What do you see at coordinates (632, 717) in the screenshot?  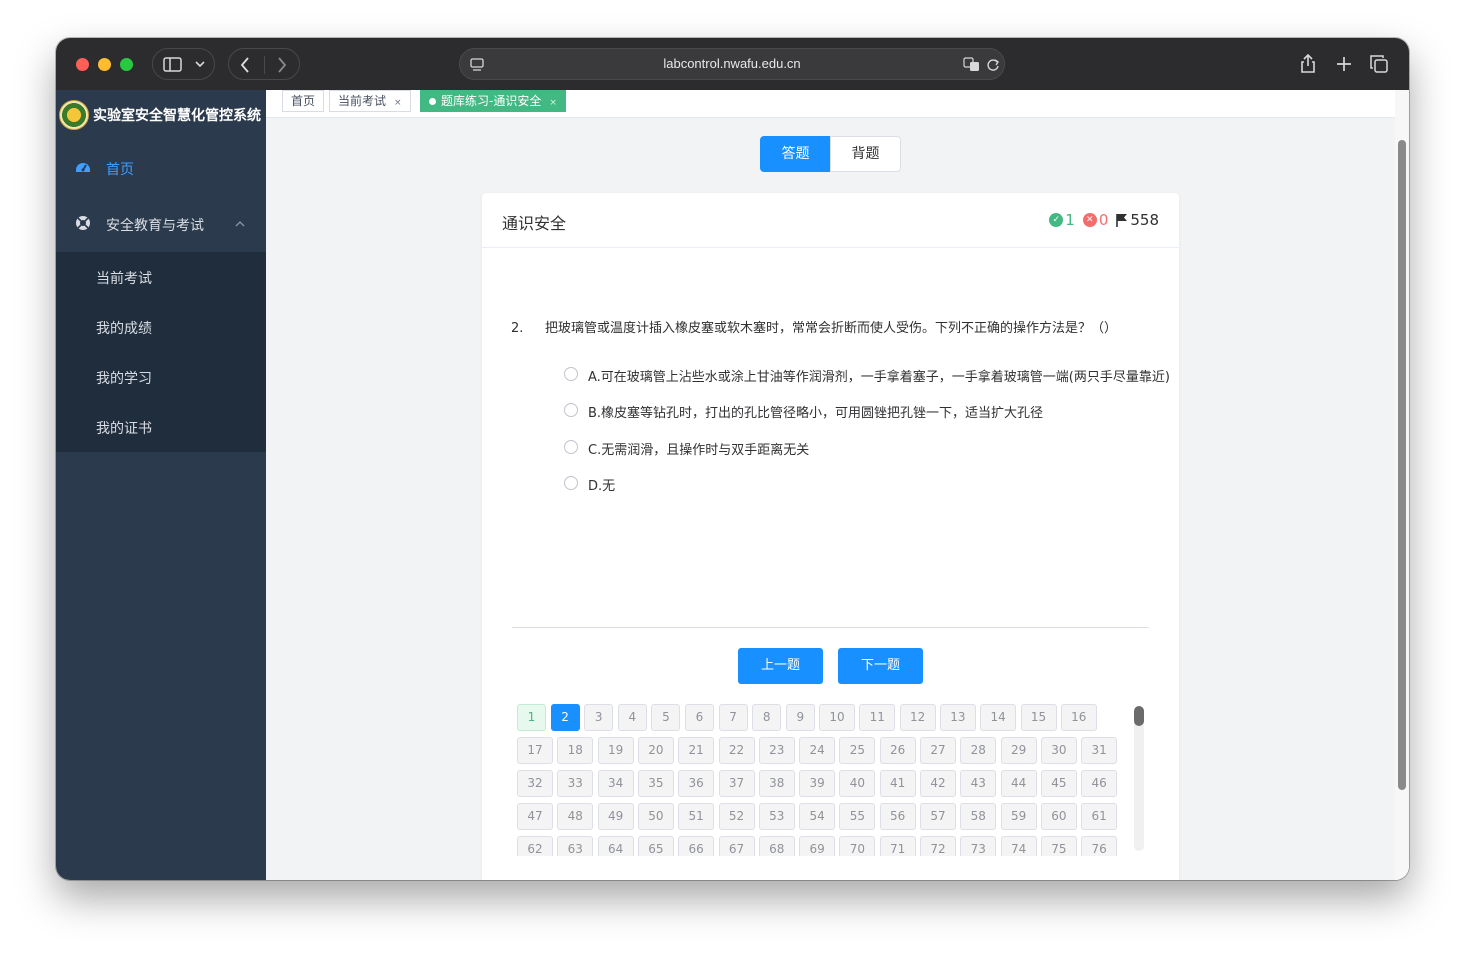 I see `question-number-button: 4` at bounding box center [632, 717].